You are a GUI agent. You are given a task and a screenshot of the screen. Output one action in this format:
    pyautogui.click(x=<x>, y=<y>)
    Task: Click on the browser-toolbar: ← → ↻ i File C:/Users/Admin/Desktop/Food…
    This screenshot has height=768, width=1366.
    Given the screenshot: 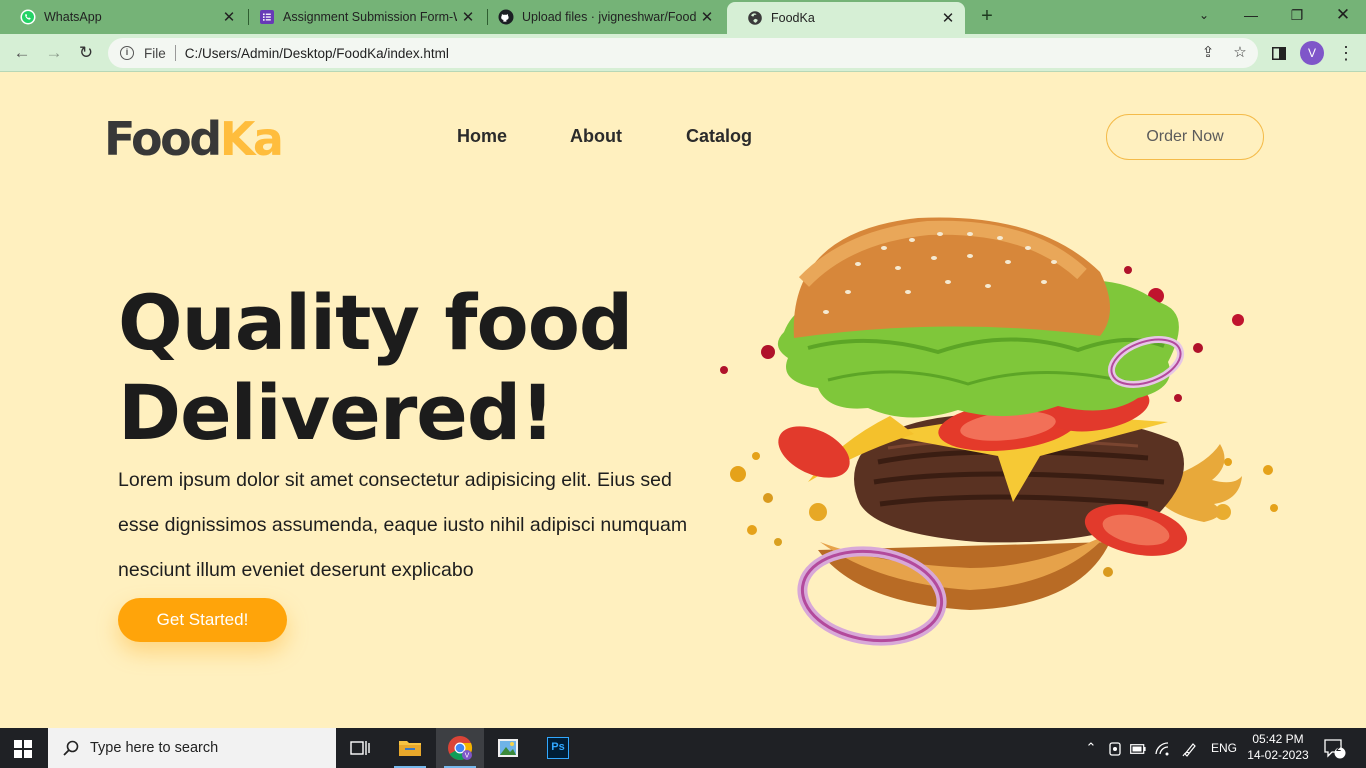 What is the action you would take?
    pyautogui.click(x=683, y=53)
    